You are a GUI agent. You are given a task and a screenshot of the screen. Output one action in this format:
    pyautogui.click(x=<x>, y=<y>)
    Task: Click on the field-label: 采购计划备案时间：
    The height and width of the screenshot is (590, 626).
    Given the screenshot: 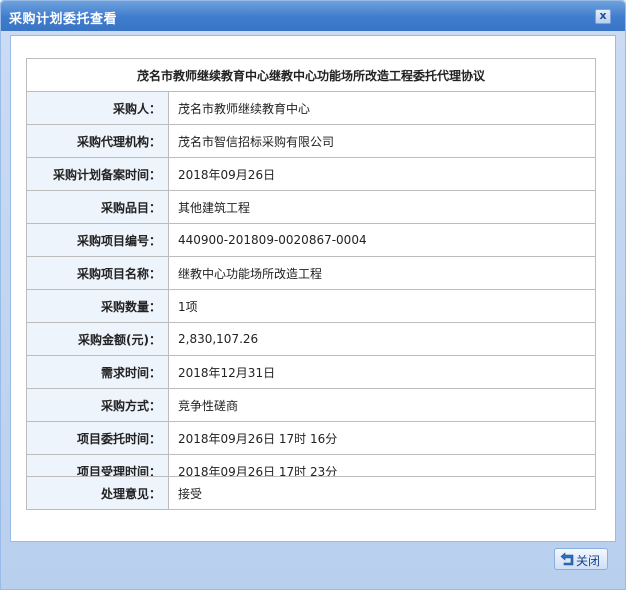 What is the action you would take?
    pyautogui.click(x=97, y=174)
    